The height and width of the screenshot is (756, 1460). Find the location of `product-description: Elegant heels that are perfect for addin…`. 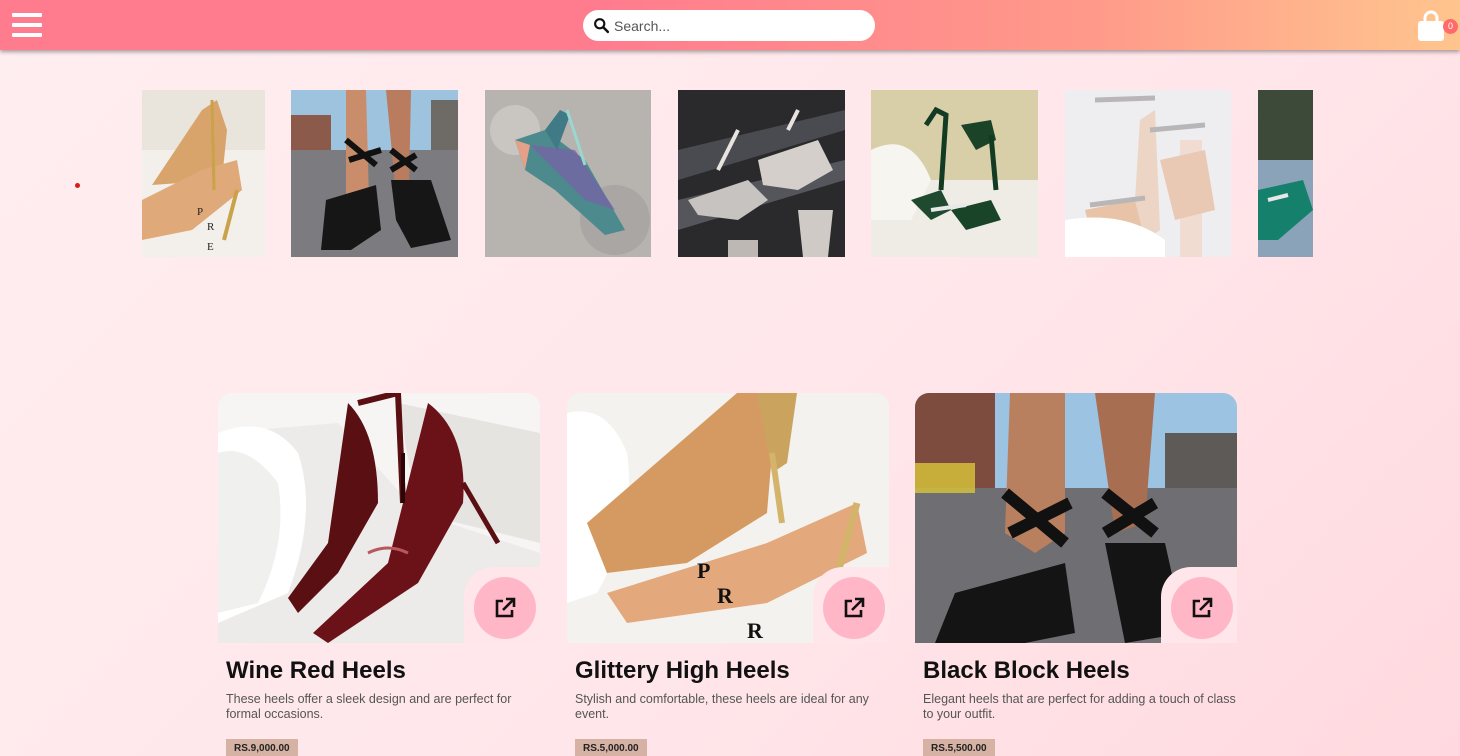

product-description: Elegant heels that are perfect for addin… is located at coordinates (1079, 706).